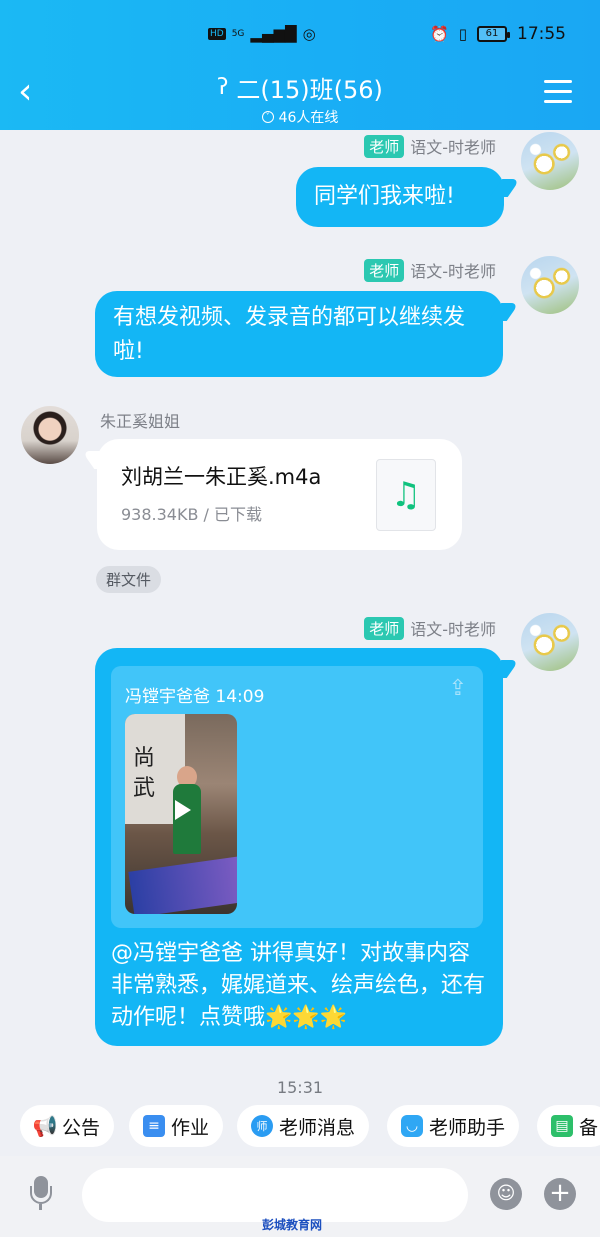  Describe the element at coordinates (50, 435) in the screenshot. I see `student-avatar` at that location.